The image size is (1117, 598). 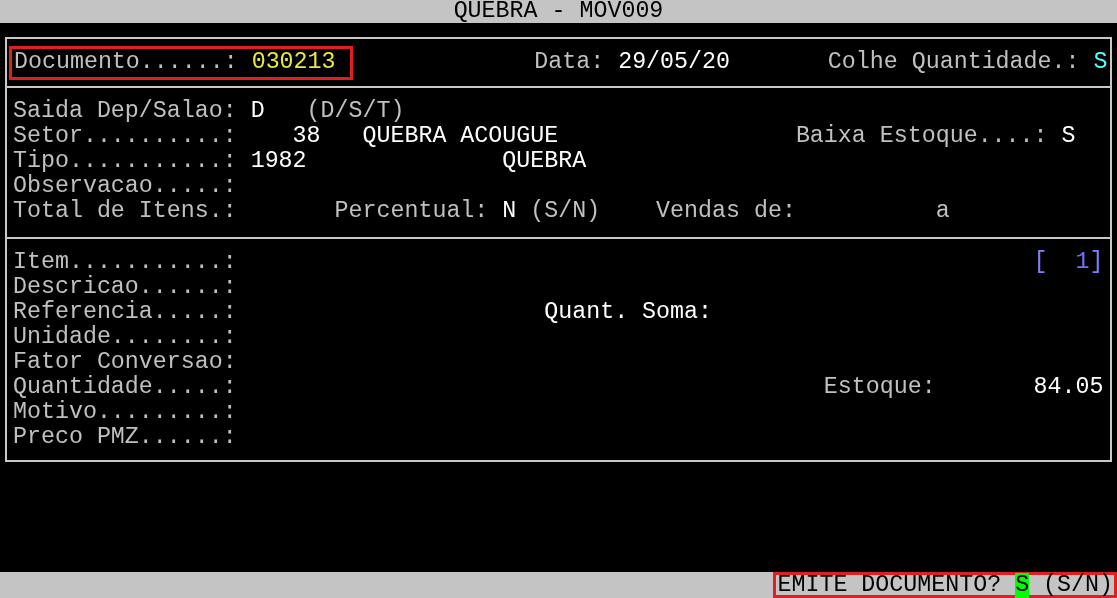 I want to click on document-number: 030213, so click(x=293, y=62).